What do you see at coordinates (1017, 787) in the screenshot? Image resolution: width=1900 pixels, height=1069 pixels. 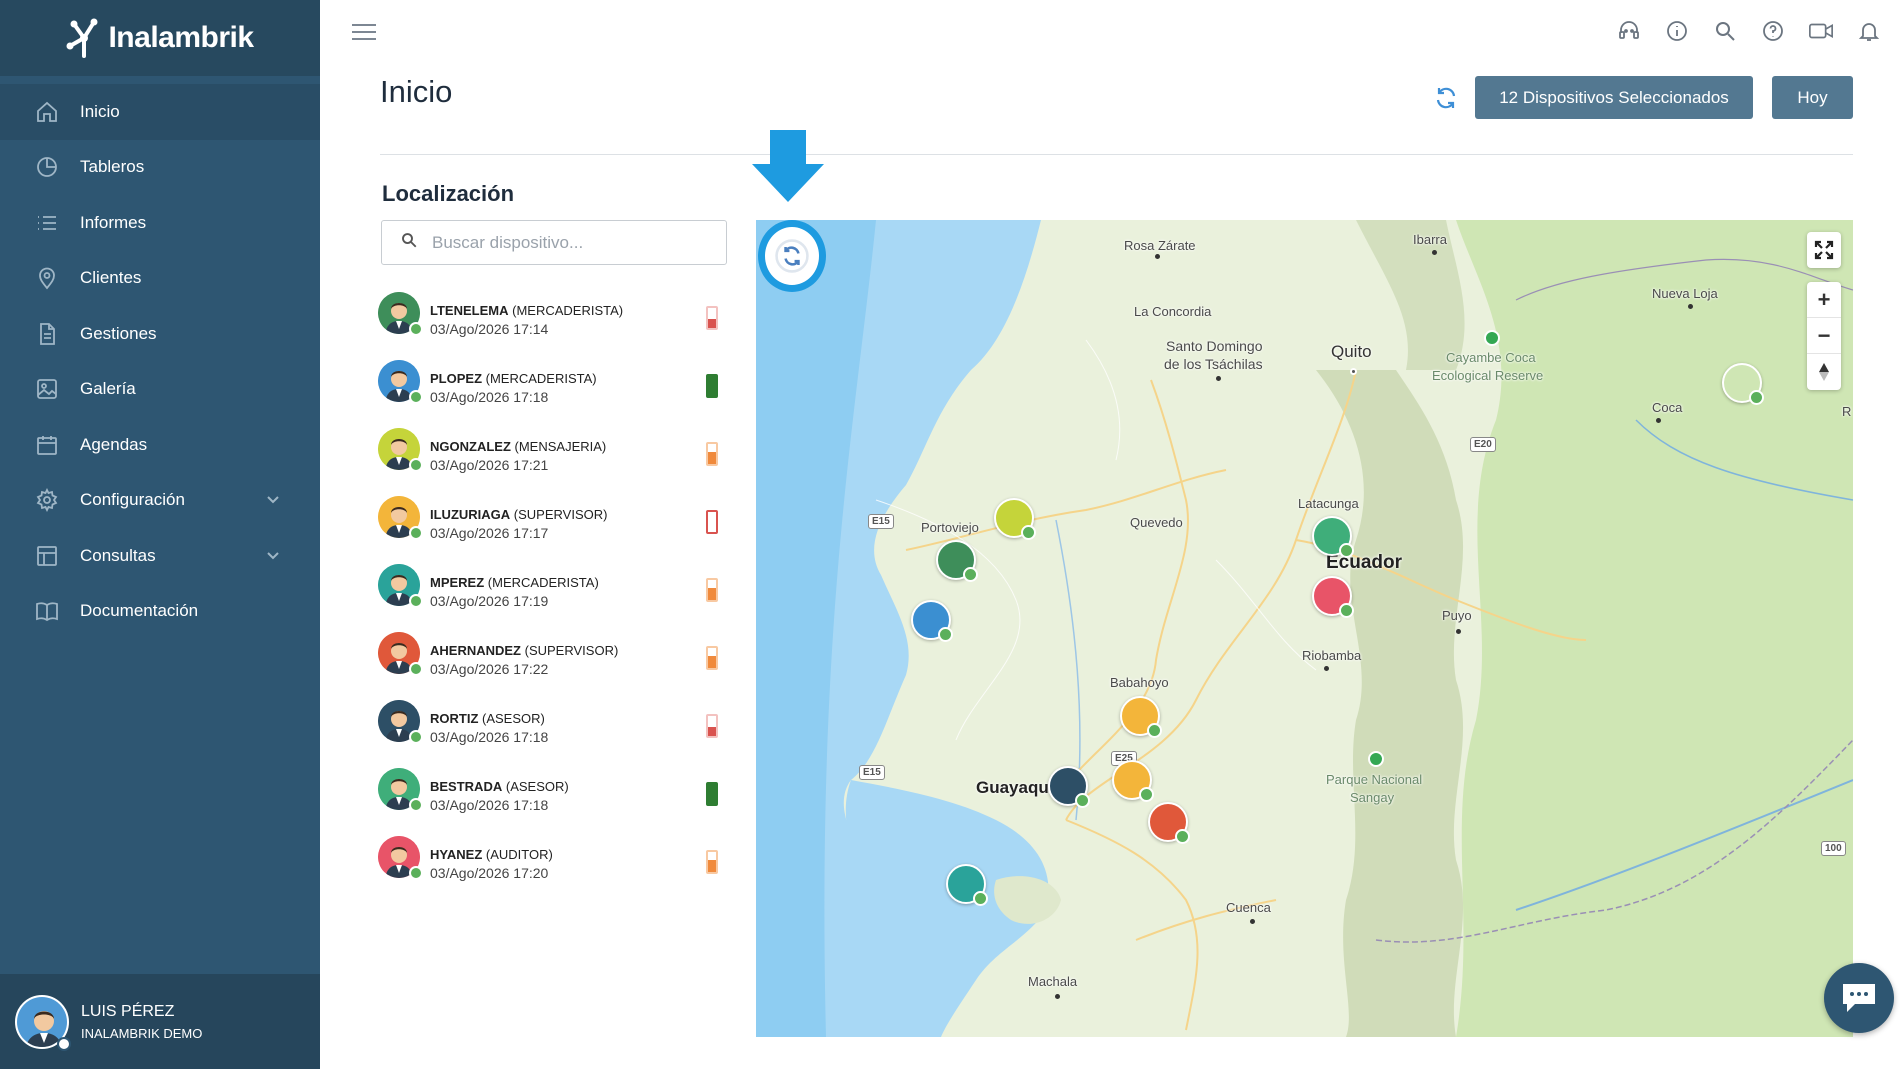 I see `map-label: Guayaquil` at bounding box center [1017, 787].